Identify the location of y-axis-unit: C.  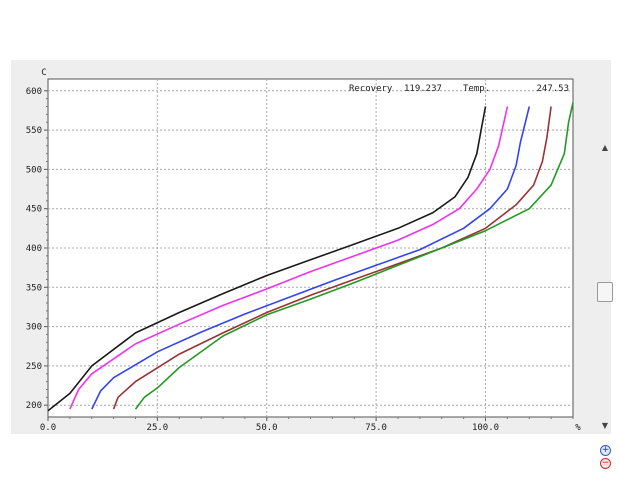
(43, 73).